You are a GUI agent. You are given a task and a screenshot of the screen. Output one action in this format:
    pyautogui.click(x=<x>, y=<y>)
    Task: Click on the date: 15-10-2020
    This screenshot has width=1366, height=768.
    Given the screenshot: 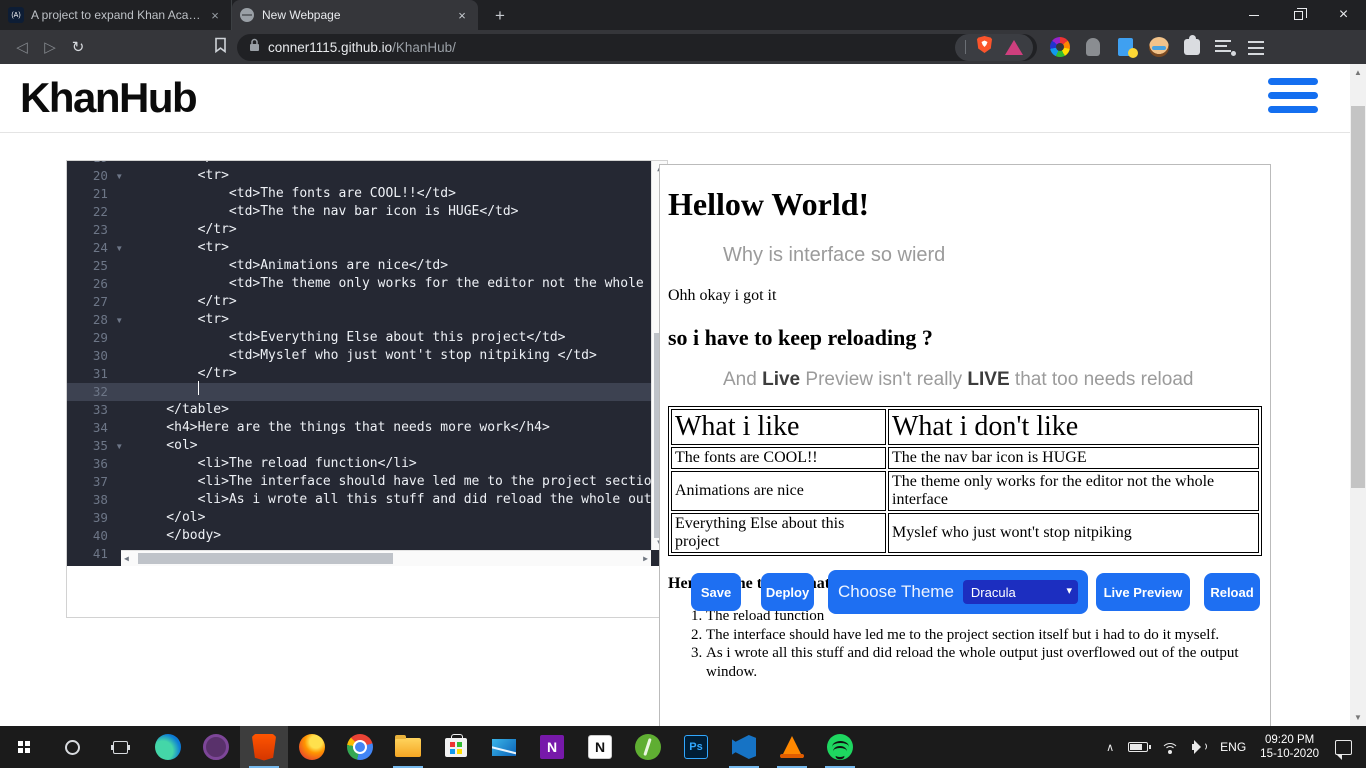 What is the action you would take?
    pyautogui.click(x=1289, y=754)
    